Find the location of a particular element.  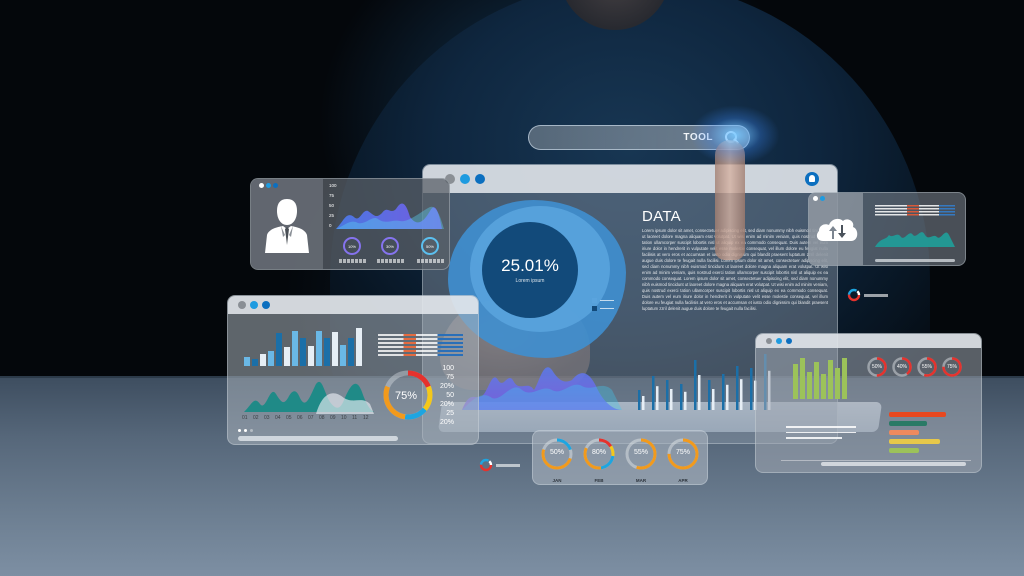

pagination-dots is located at coordinates (245, 430).